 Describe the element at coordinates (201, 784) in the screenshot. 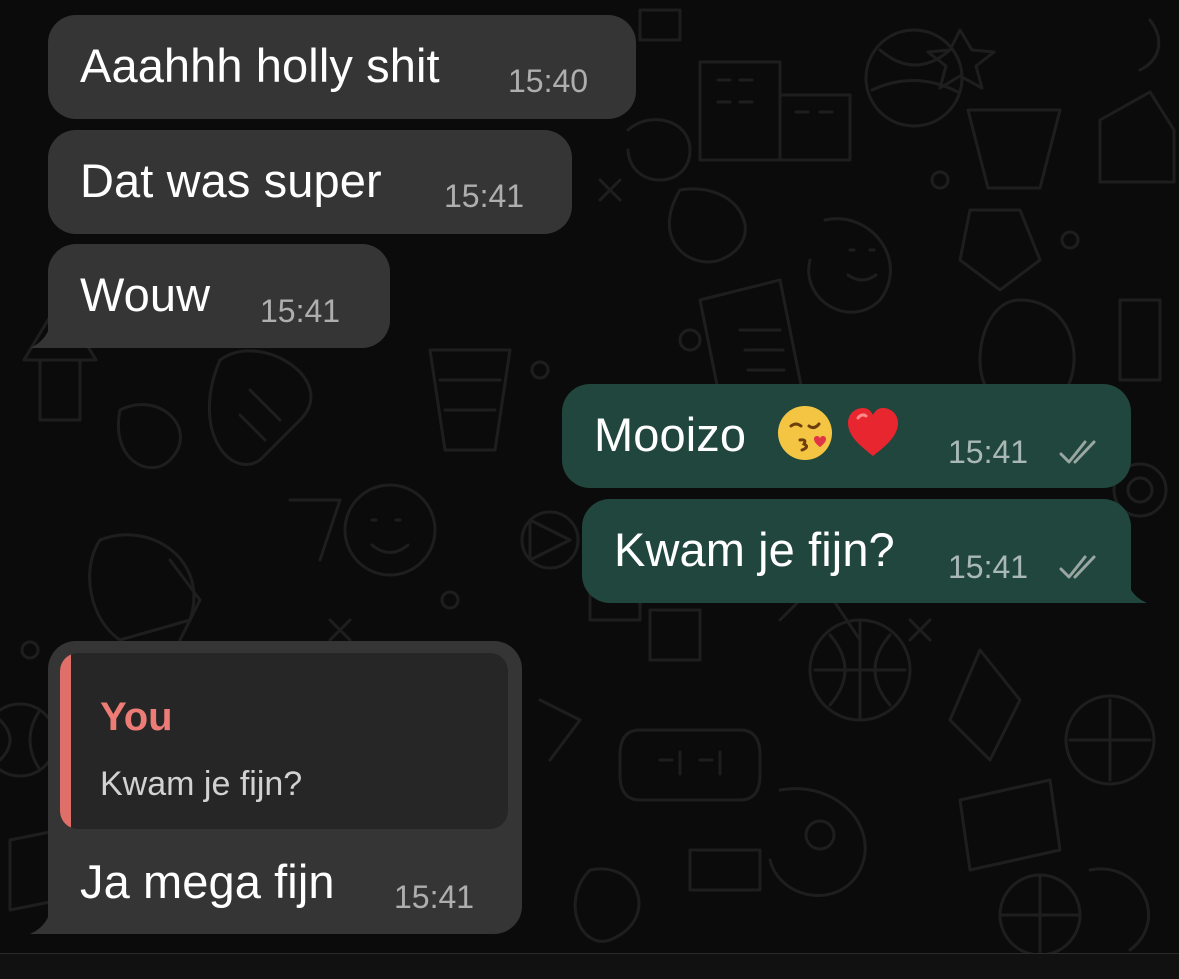

I see `quoted-message-text: Kwam je fijn?` at that location.